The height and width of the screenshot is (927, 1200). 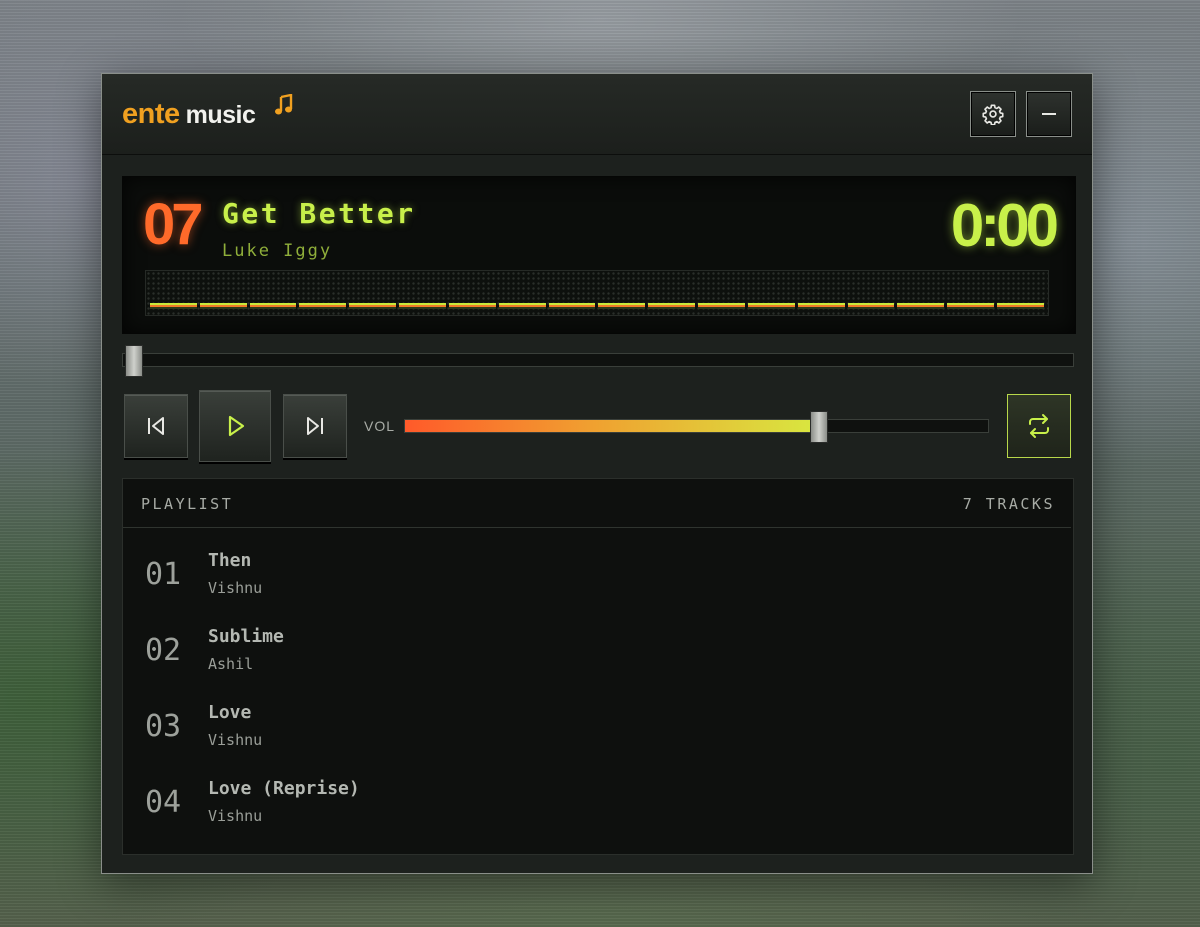 I want to click on volume-fill, so click(x=612, y=426).